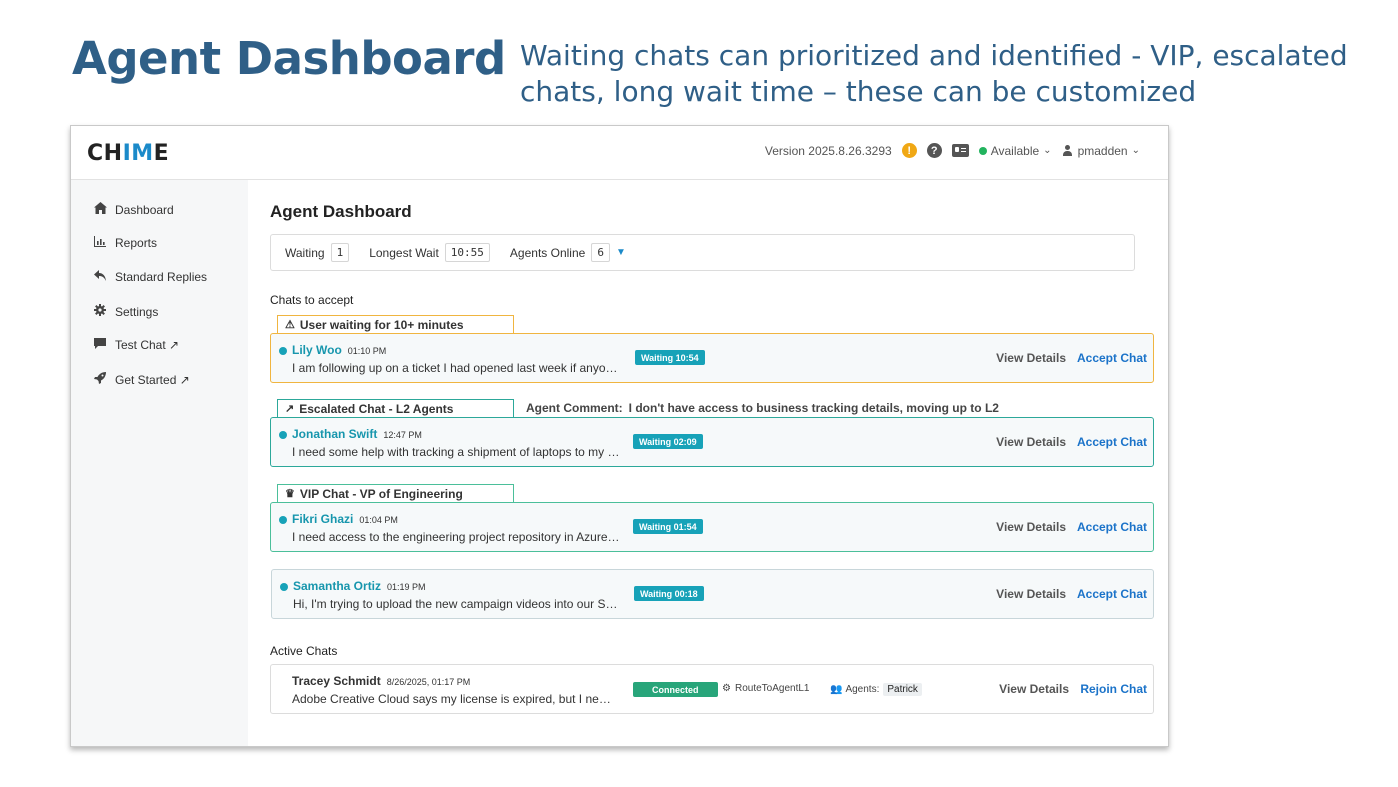 The width and height of the screenshot is (1398, 787). I want to click on chat-user-name: Jonathan Swift 12:47 PM, so click(357, 434).